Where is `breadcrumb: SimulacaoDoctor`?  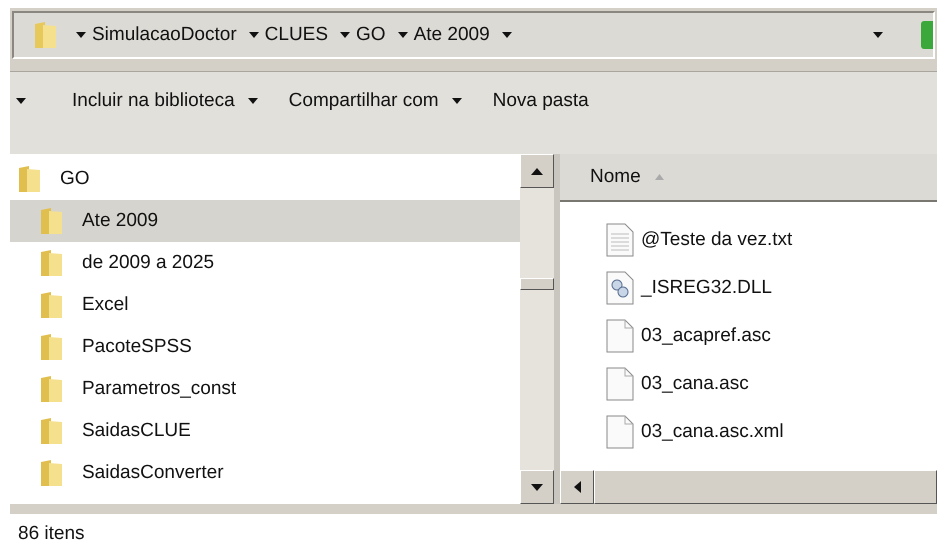 breadcrumb: SimulacaoDoctor is located at coordinates (164, 35).